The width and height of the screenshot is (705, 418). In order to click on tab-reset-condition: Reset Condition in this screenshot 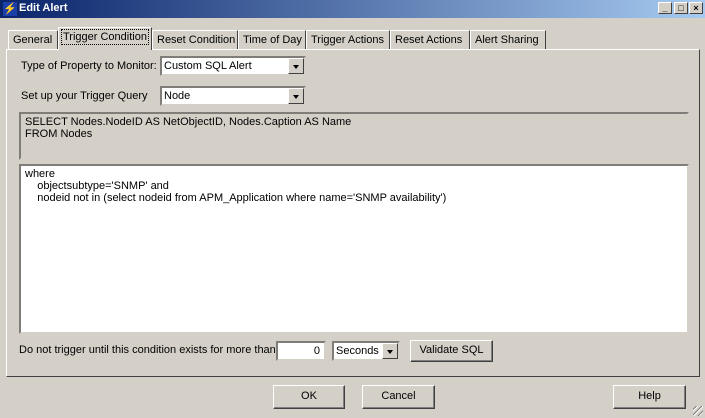, I will do `click(195, 39)`.